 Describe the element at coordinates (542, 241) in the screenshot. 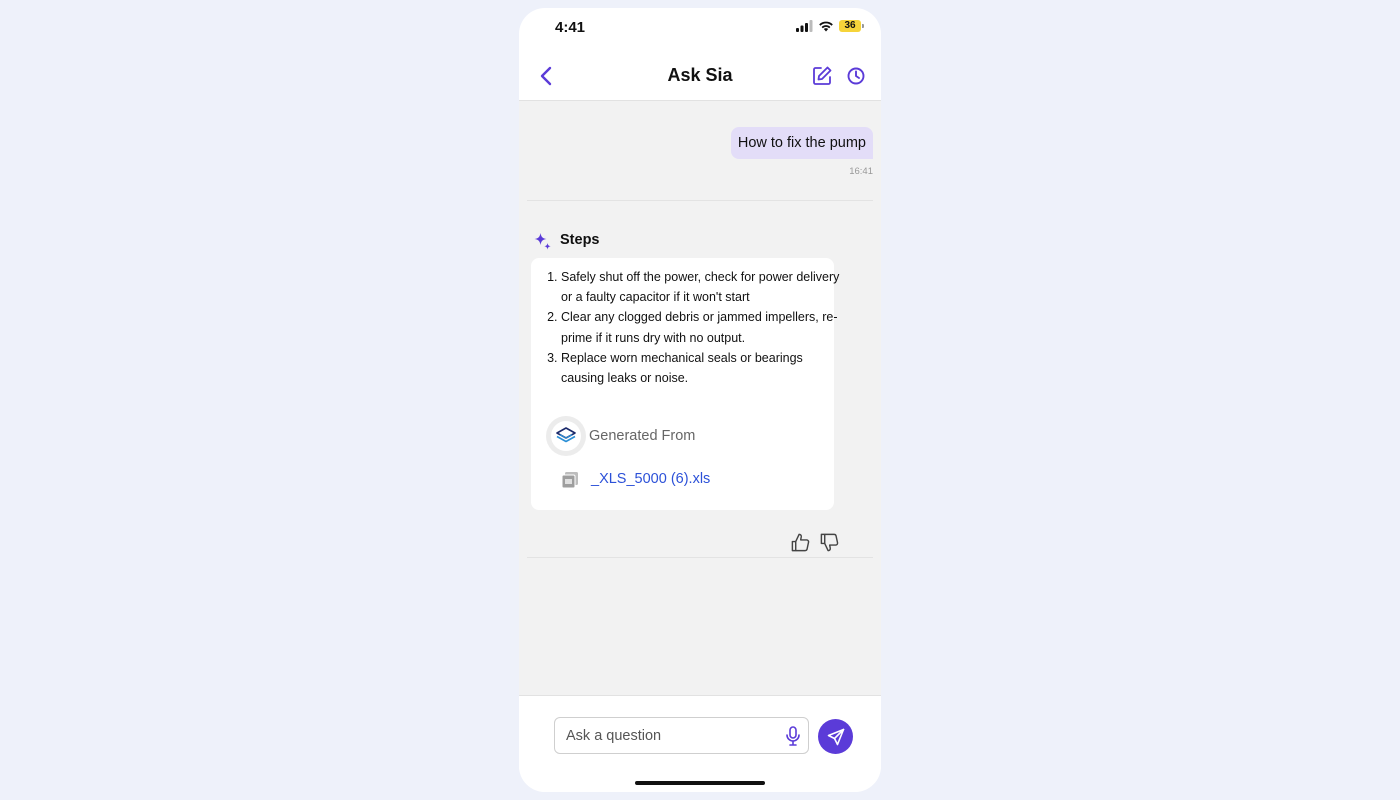

I see `sparkle-icon` at that location.